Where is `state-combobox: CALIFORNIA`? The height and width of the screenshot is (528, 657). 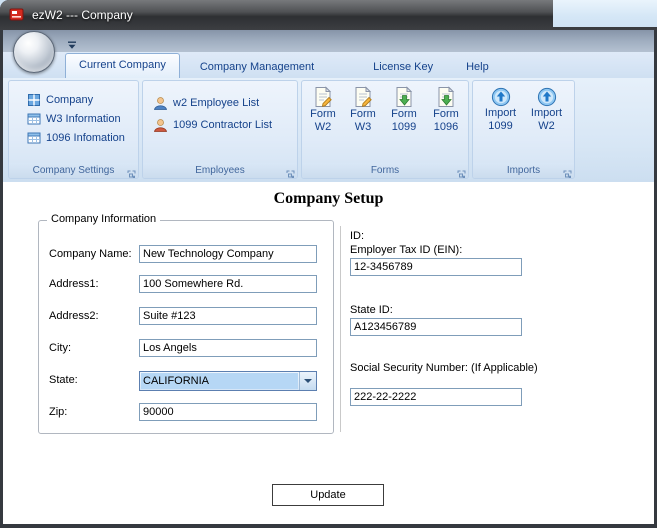
state-combobox: CALIFORNIA is located at coordinates (228, 381).